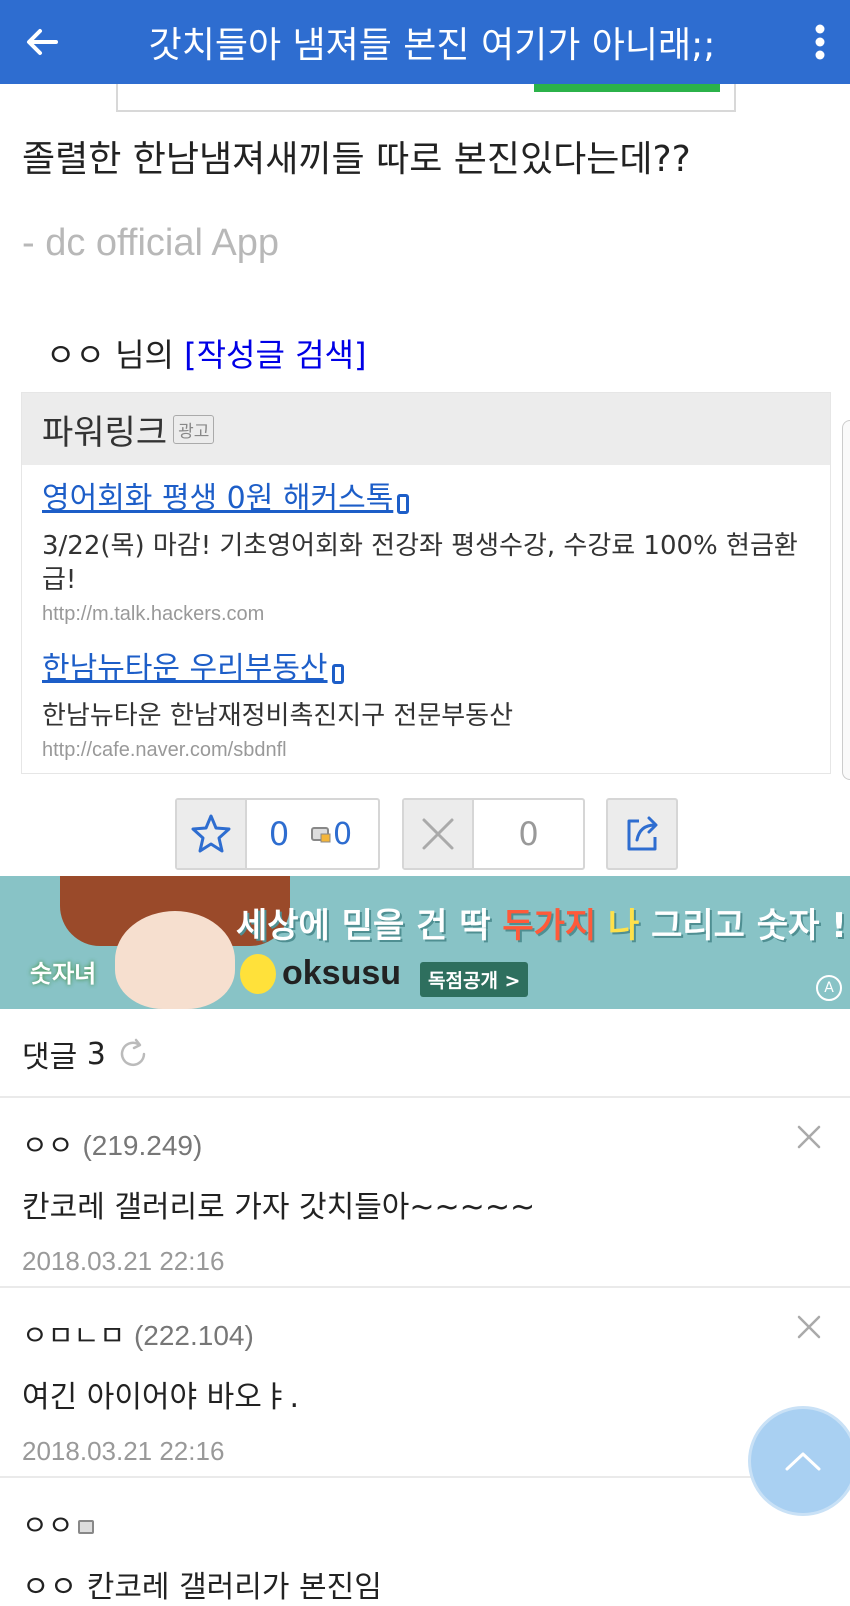 Image resolution: width=850 pixels, height=1606 pixels. Describe the element at coordinates (432, 45) in the screenshot. I see `page-title: 갓치들아 냄져들 본진 여기가 아니래;;` at that location.